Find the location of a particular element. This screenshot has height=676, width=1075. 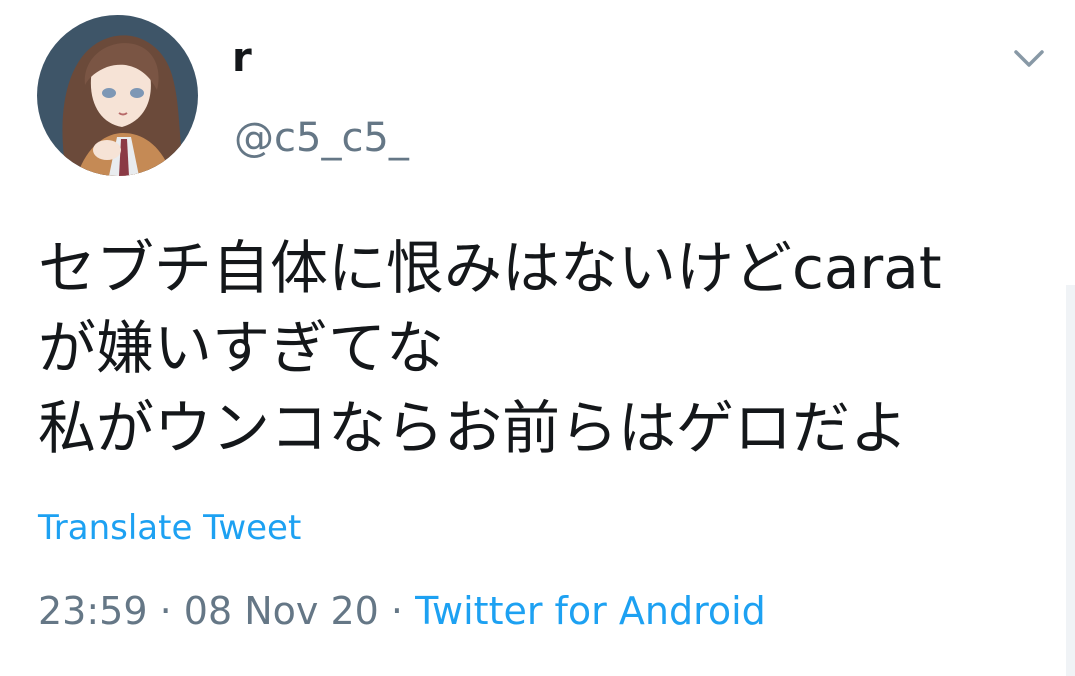

chevron-down-icon is located at coordinates (1029, 59).